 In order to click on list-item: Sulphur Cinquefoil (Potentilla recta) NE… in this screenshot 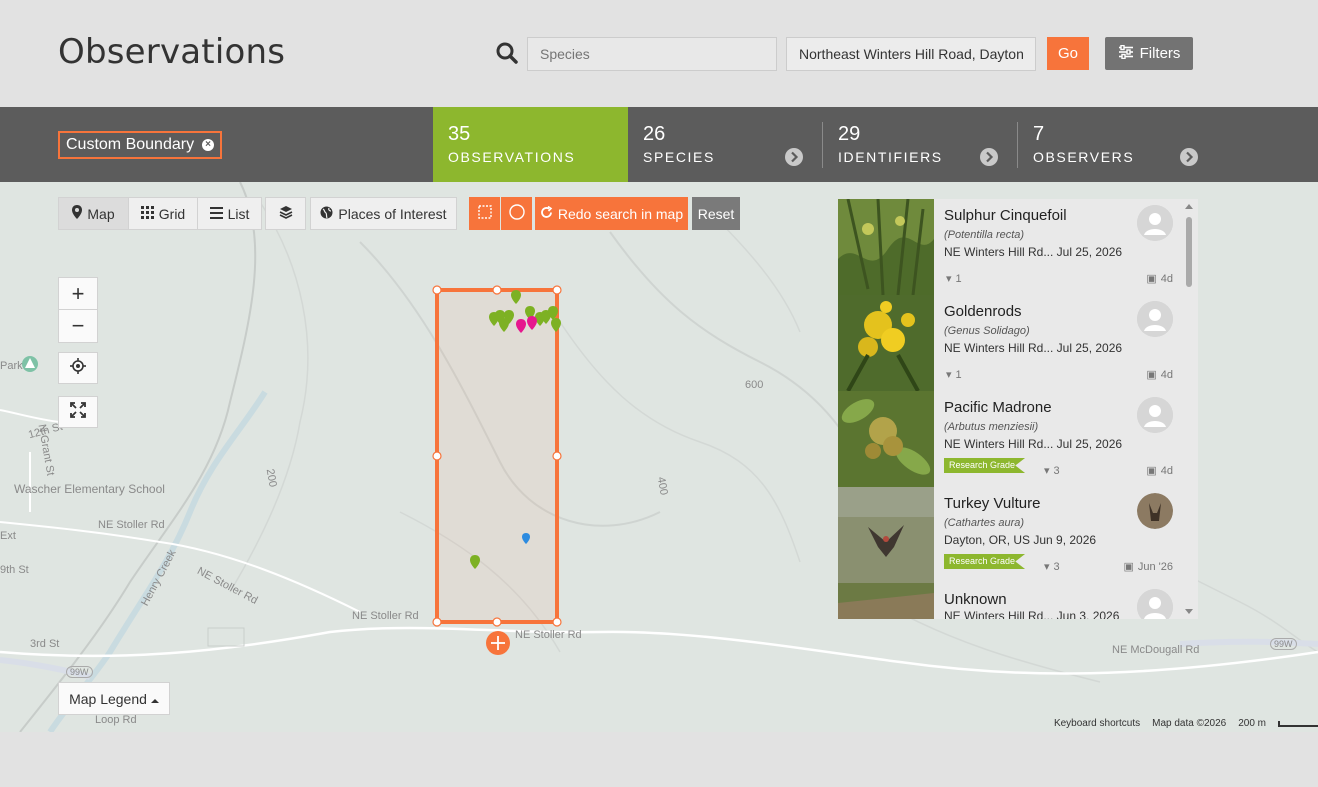, I will do `click(1018, 247)`.